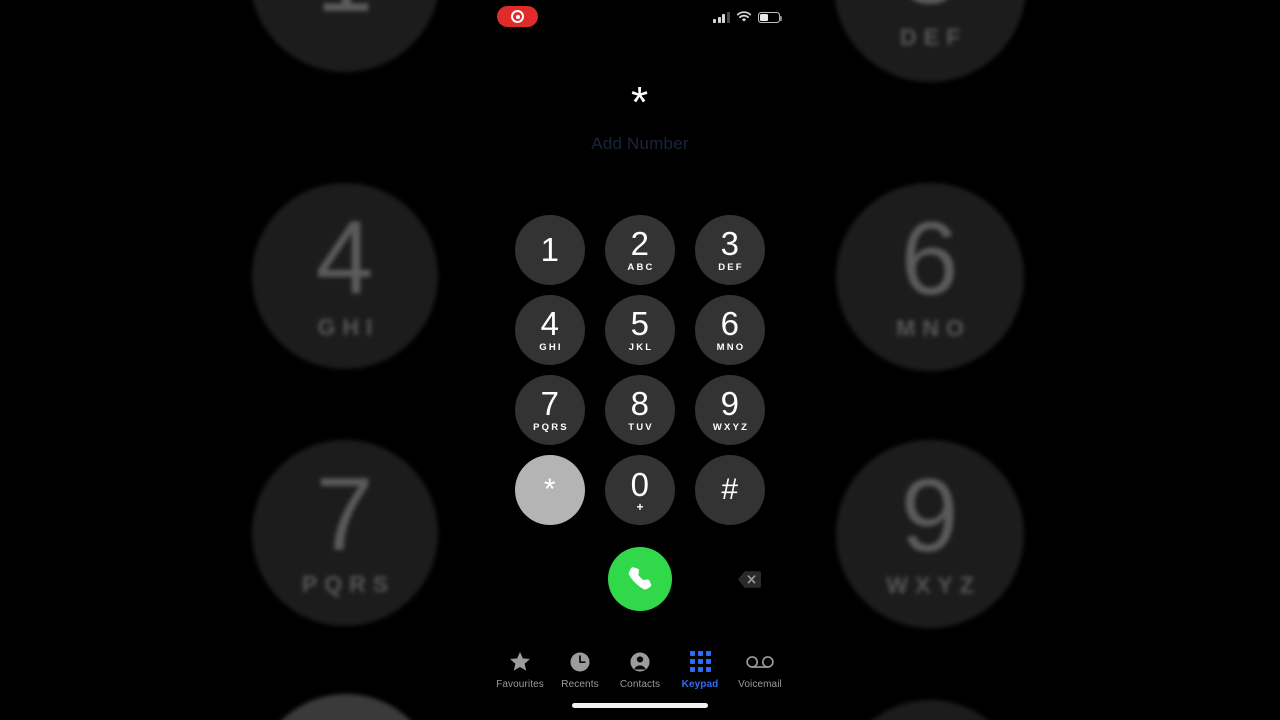 This screenshot has height=720, width=1280. Describe the element at coordinates (345, 36) in the screenshot. I see `bg-key-1: 1` at that location.